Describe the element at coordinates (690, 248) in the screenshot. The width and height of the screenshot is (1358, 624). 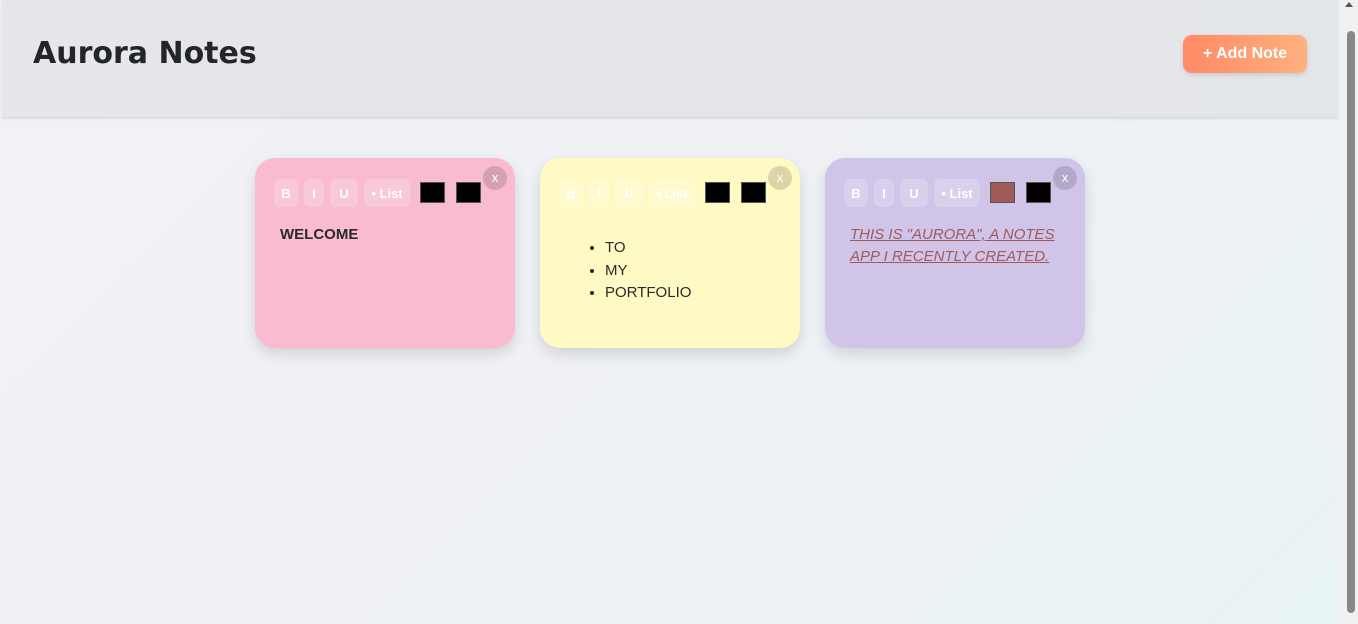
I see `list-item: TO` at that location.